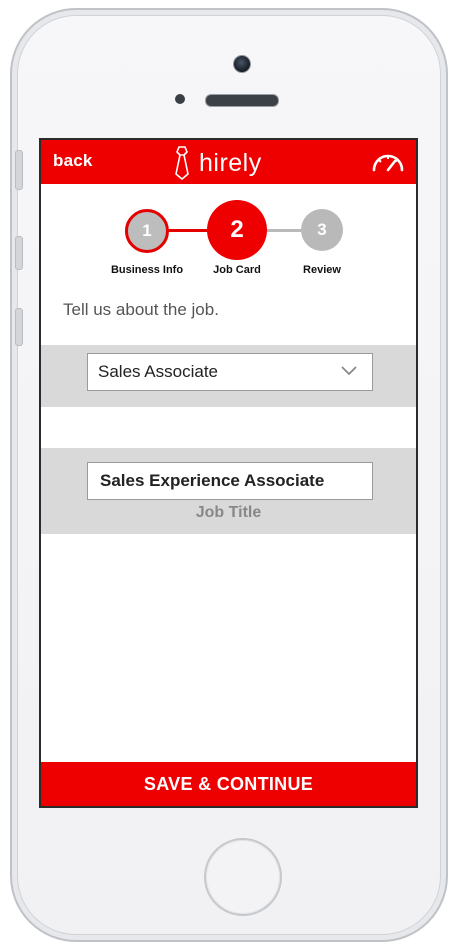 Image resolution: width=454 pixels, height=946 pixels. Describe the element at coordinates (243, 877) in the screenshot. I see `home-button` at that location.